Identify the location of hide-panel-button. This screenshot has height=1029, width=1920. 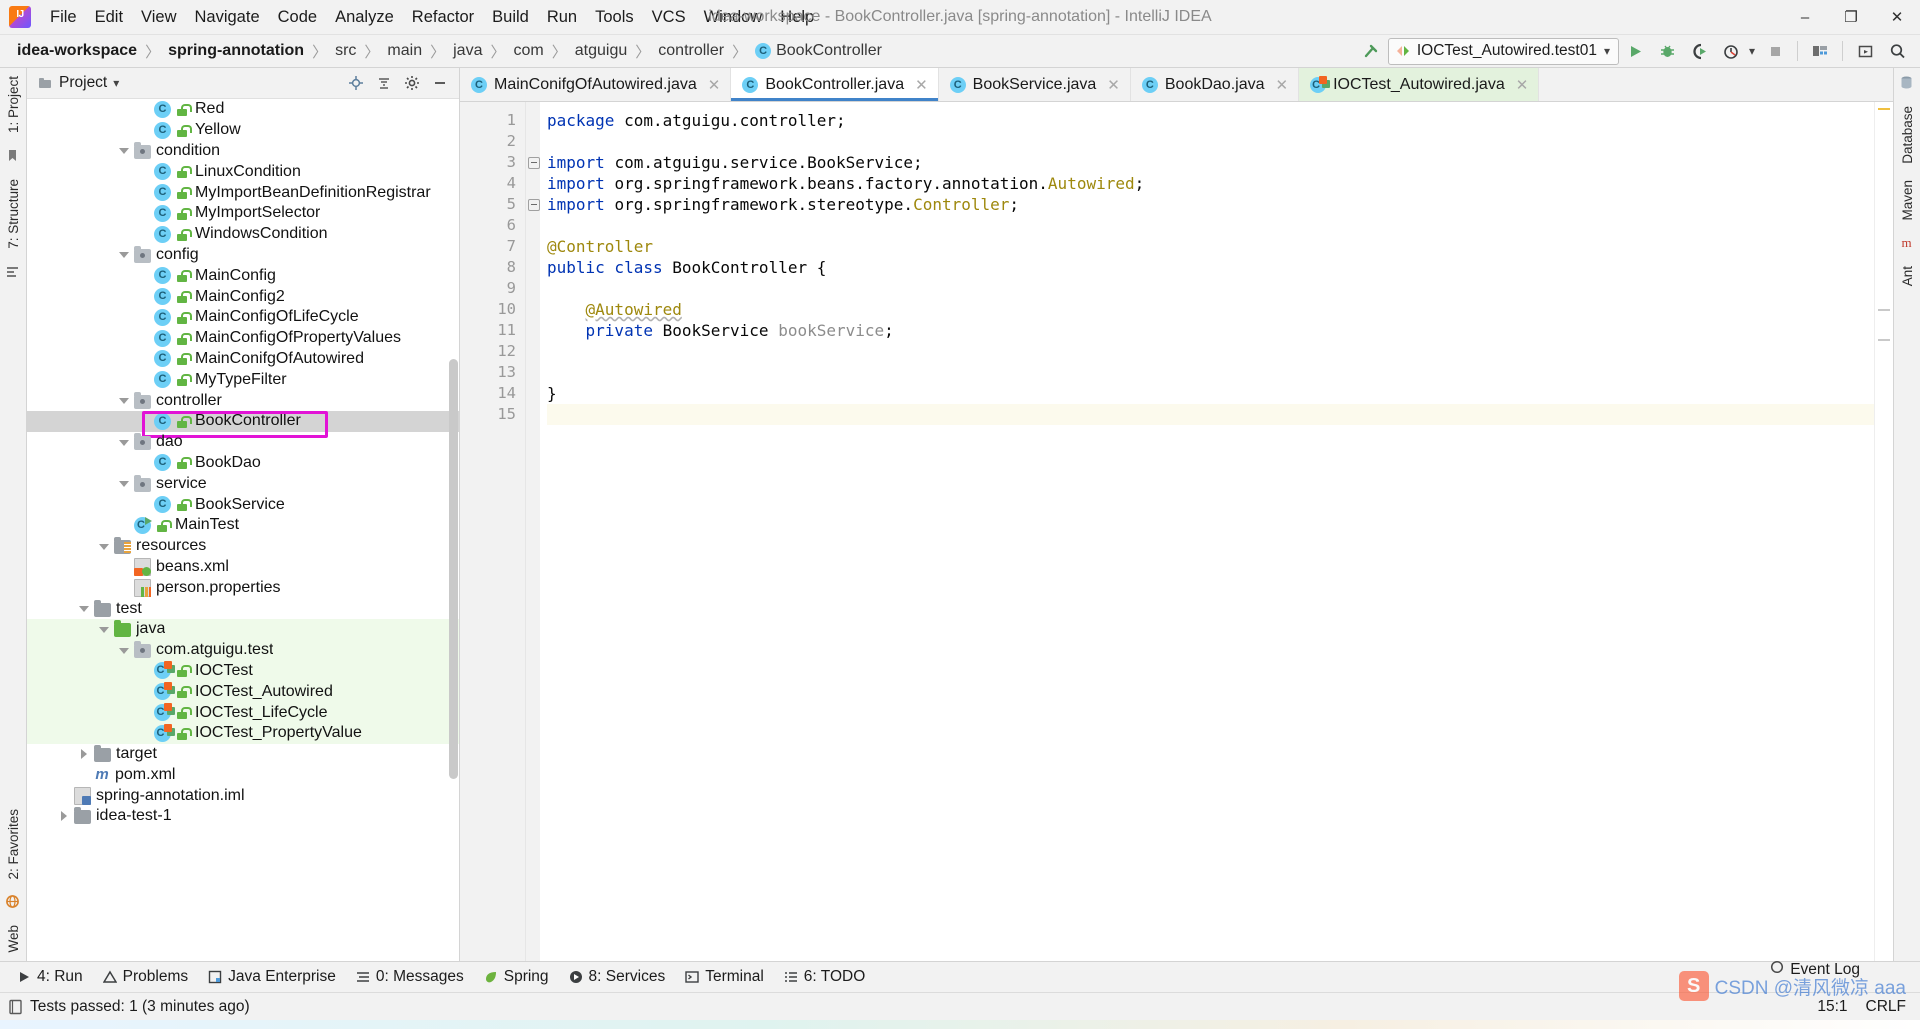
(440, 83).